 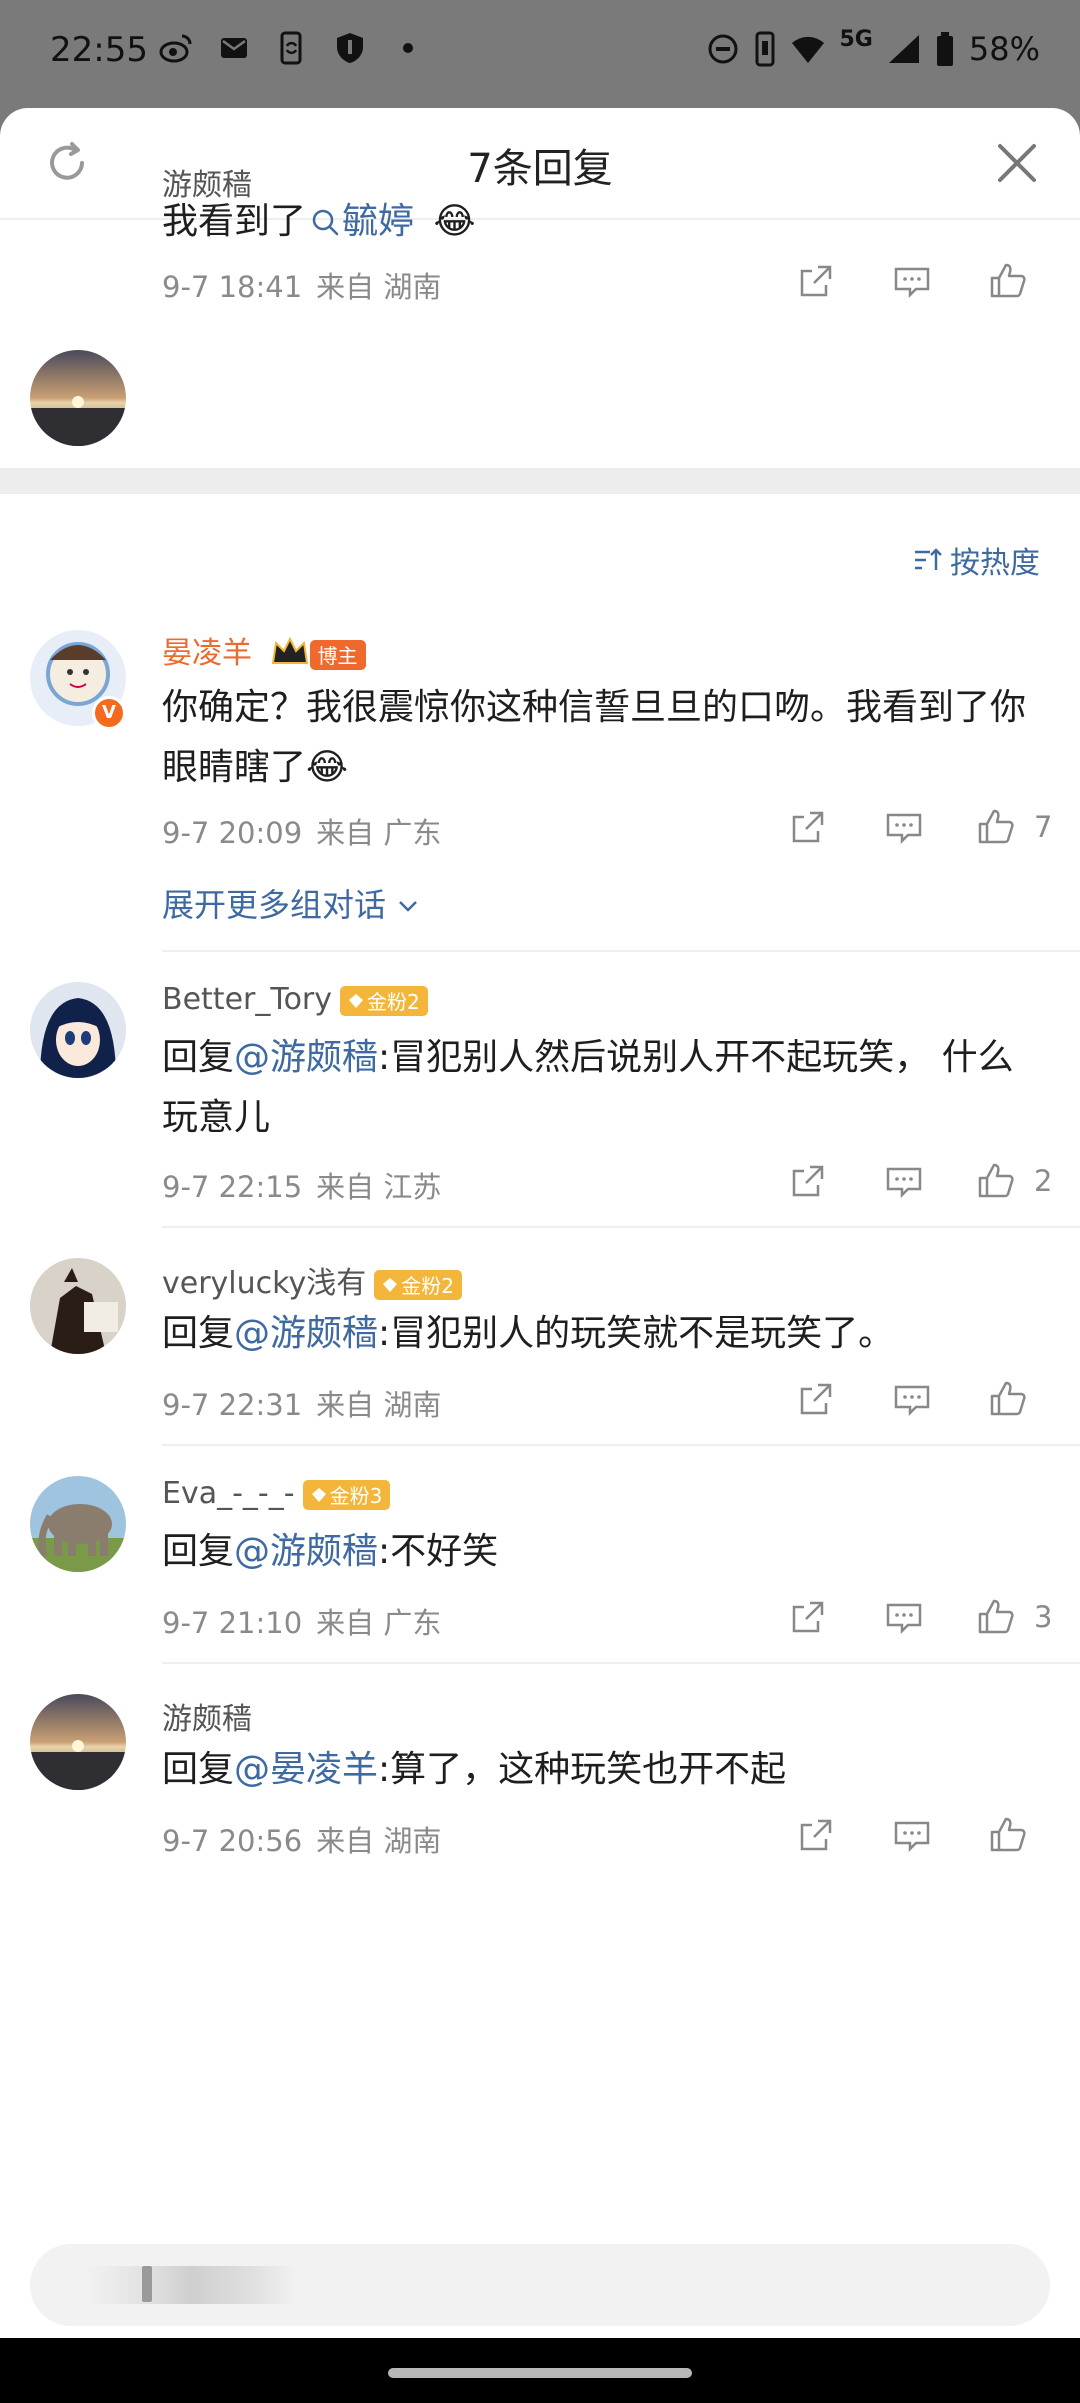 What do you see at coordinates (207, 653) in the screenshot?
I see `reply-username-text: 晏凌羊` at bounding box center [207, 653].